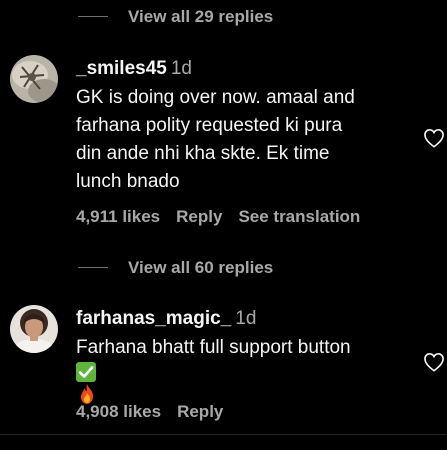 This screenshot has height=450, width=447. What do you see at coordinates (299, 216) in the screenshot?
I see `see-translation-button: See translation` at bounding box center [299, 216].